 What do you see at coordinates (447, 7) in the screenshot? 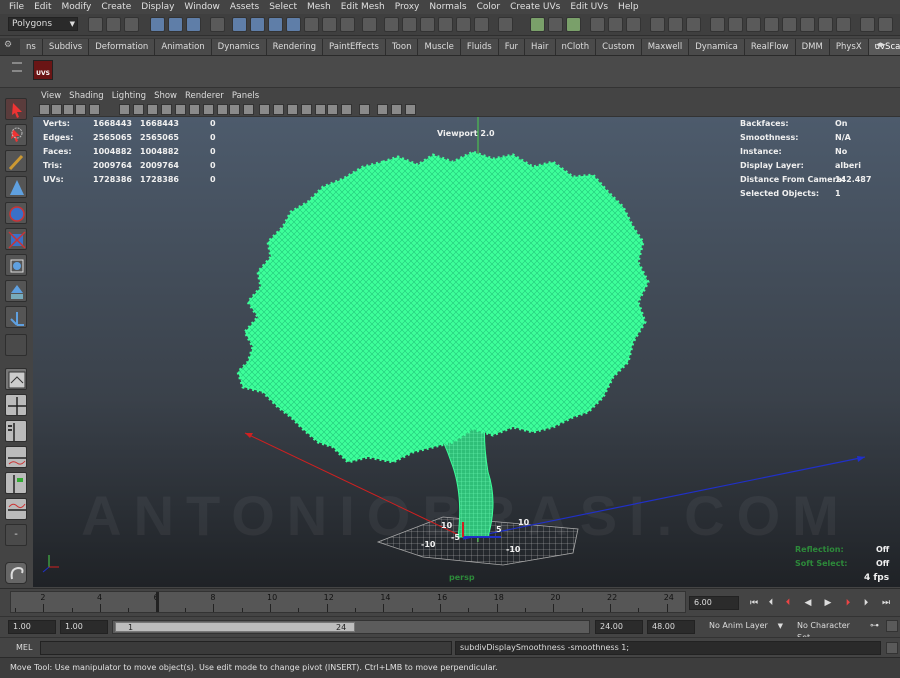
I see `menu-normals: Normals` at bounding box center [447, 7].